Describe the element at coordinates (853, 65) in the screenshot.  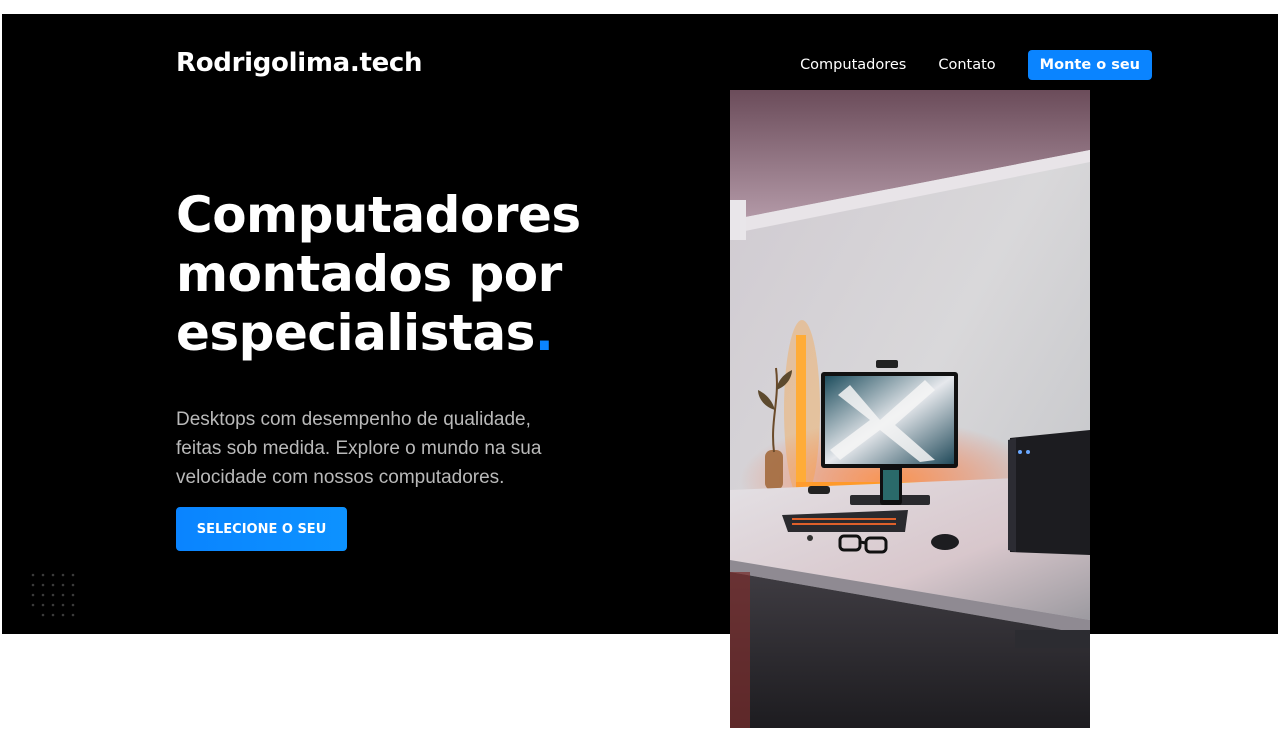
I see `nav-link-computers: Computadores` at that location.